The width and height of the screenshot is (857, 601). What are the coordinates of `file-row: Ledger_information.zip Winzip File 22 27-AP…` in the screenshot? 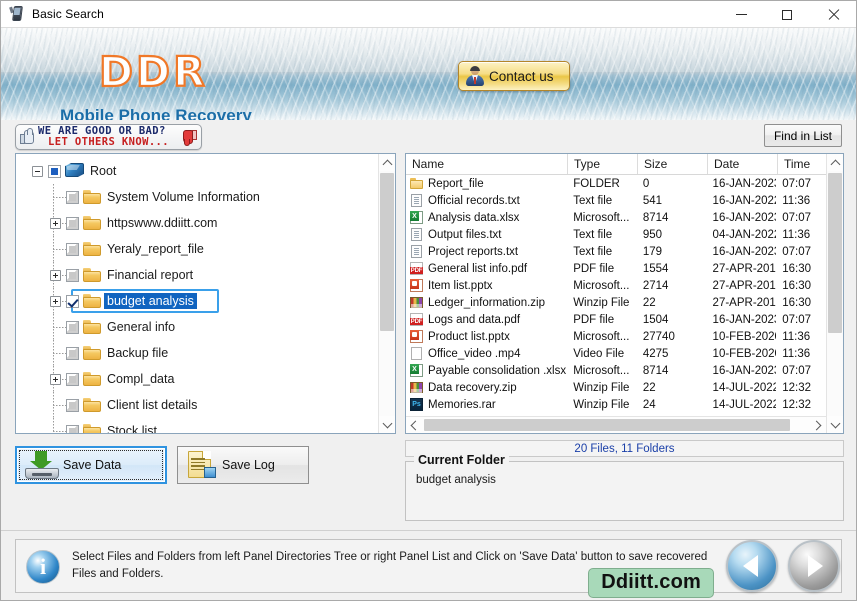 It's located at (616, 302).